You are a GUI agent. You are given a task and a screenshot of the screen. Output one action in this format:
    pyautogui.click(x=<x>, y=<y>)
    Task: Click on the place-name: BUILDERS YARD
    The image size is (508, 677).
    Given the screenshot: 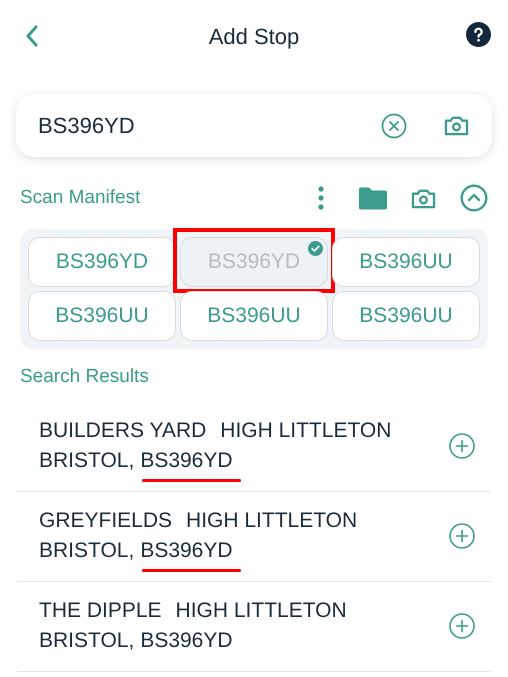 What is the action you would take?
    pyautogui.click(x=122, y=431)
    